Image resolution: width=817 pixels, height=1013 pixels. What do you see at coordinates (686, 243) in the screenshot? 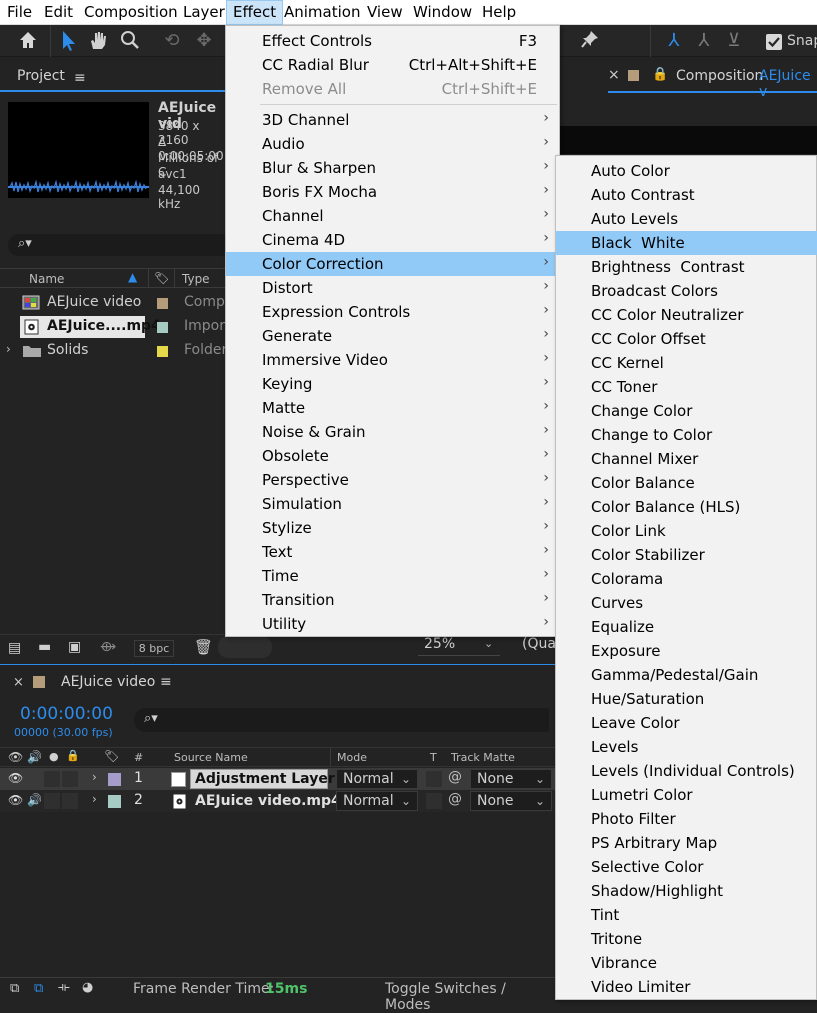
I see `submenu-item-effect: Black White` at bounding box center [686, 243].